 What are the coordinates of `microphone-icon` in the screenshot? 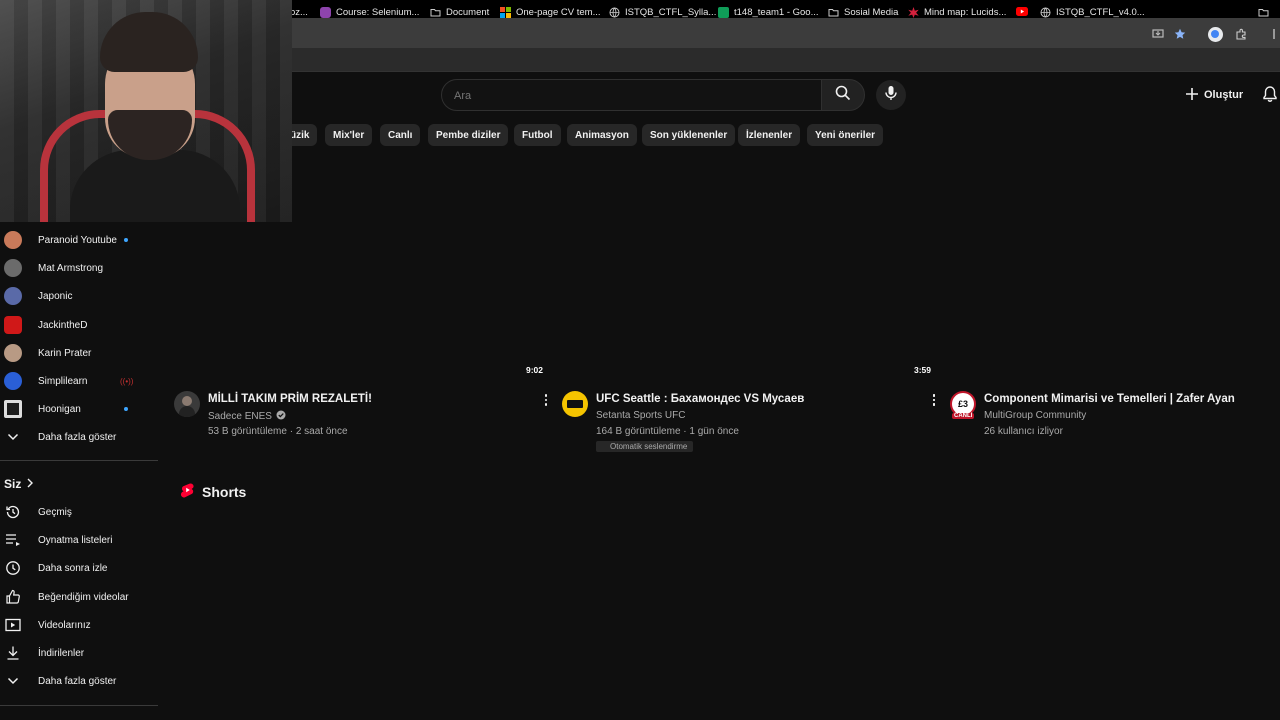 It's located at (891, 95).